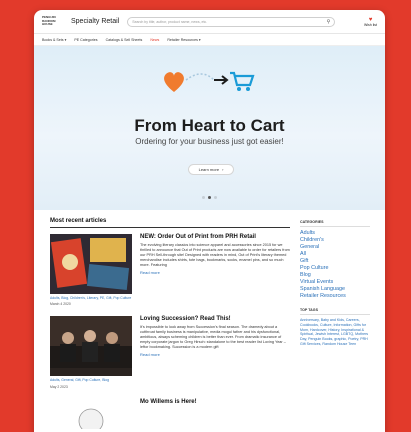 The width and height of the screenshot is (411, 432). I want to click on learn-more-label: Learn more, so click(209, 169).